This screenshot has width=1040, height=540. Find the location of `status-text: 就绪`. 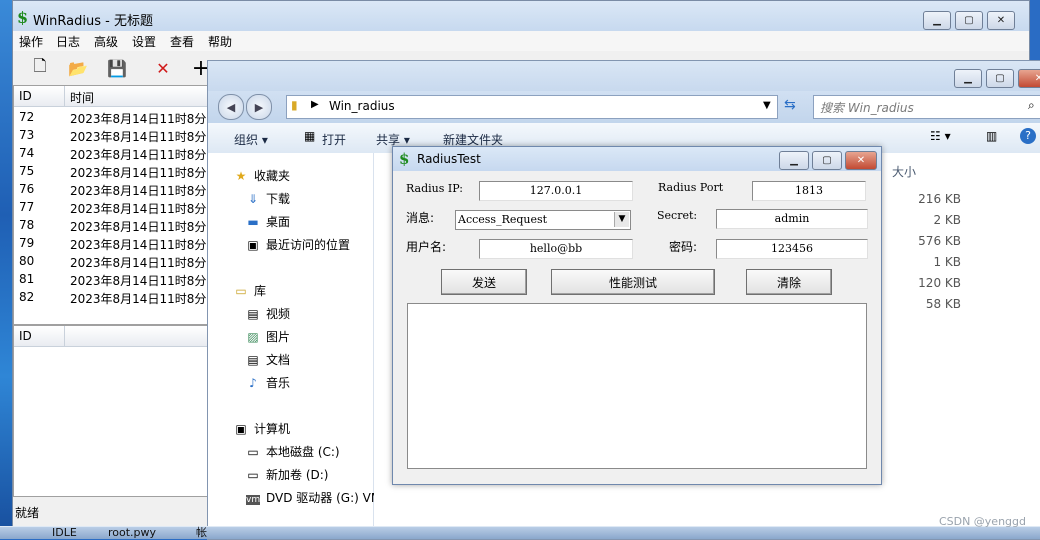

status-text: 就绪 is located at coordinates (27, 513).